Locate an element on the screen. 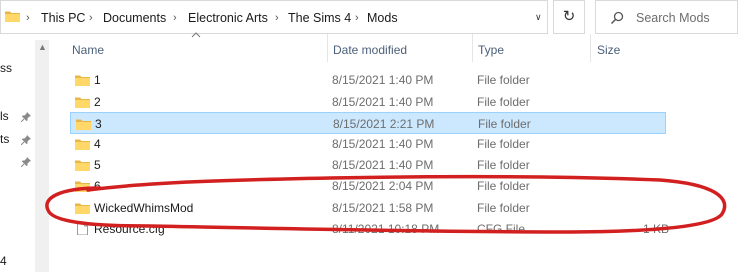  file-type: CFG File is located at coordinates (501, 229).